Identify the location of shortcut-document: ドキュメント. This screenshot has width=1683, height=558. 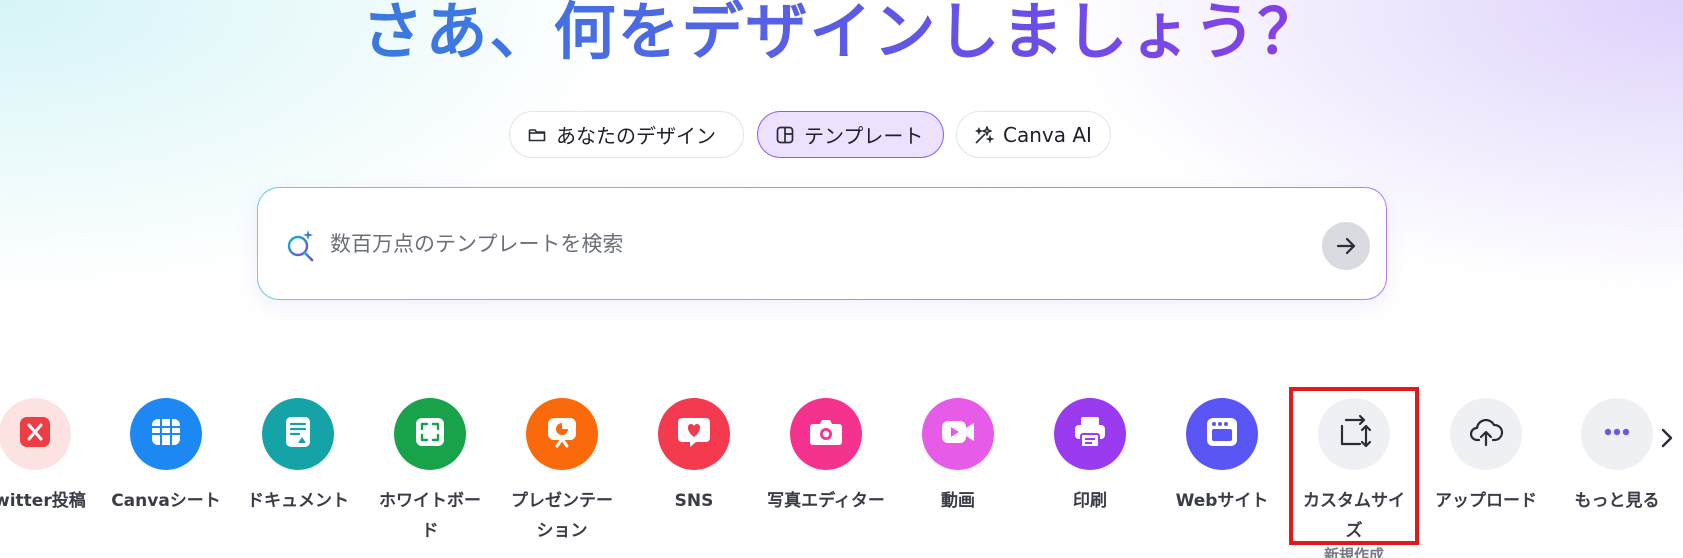
(298, 457).